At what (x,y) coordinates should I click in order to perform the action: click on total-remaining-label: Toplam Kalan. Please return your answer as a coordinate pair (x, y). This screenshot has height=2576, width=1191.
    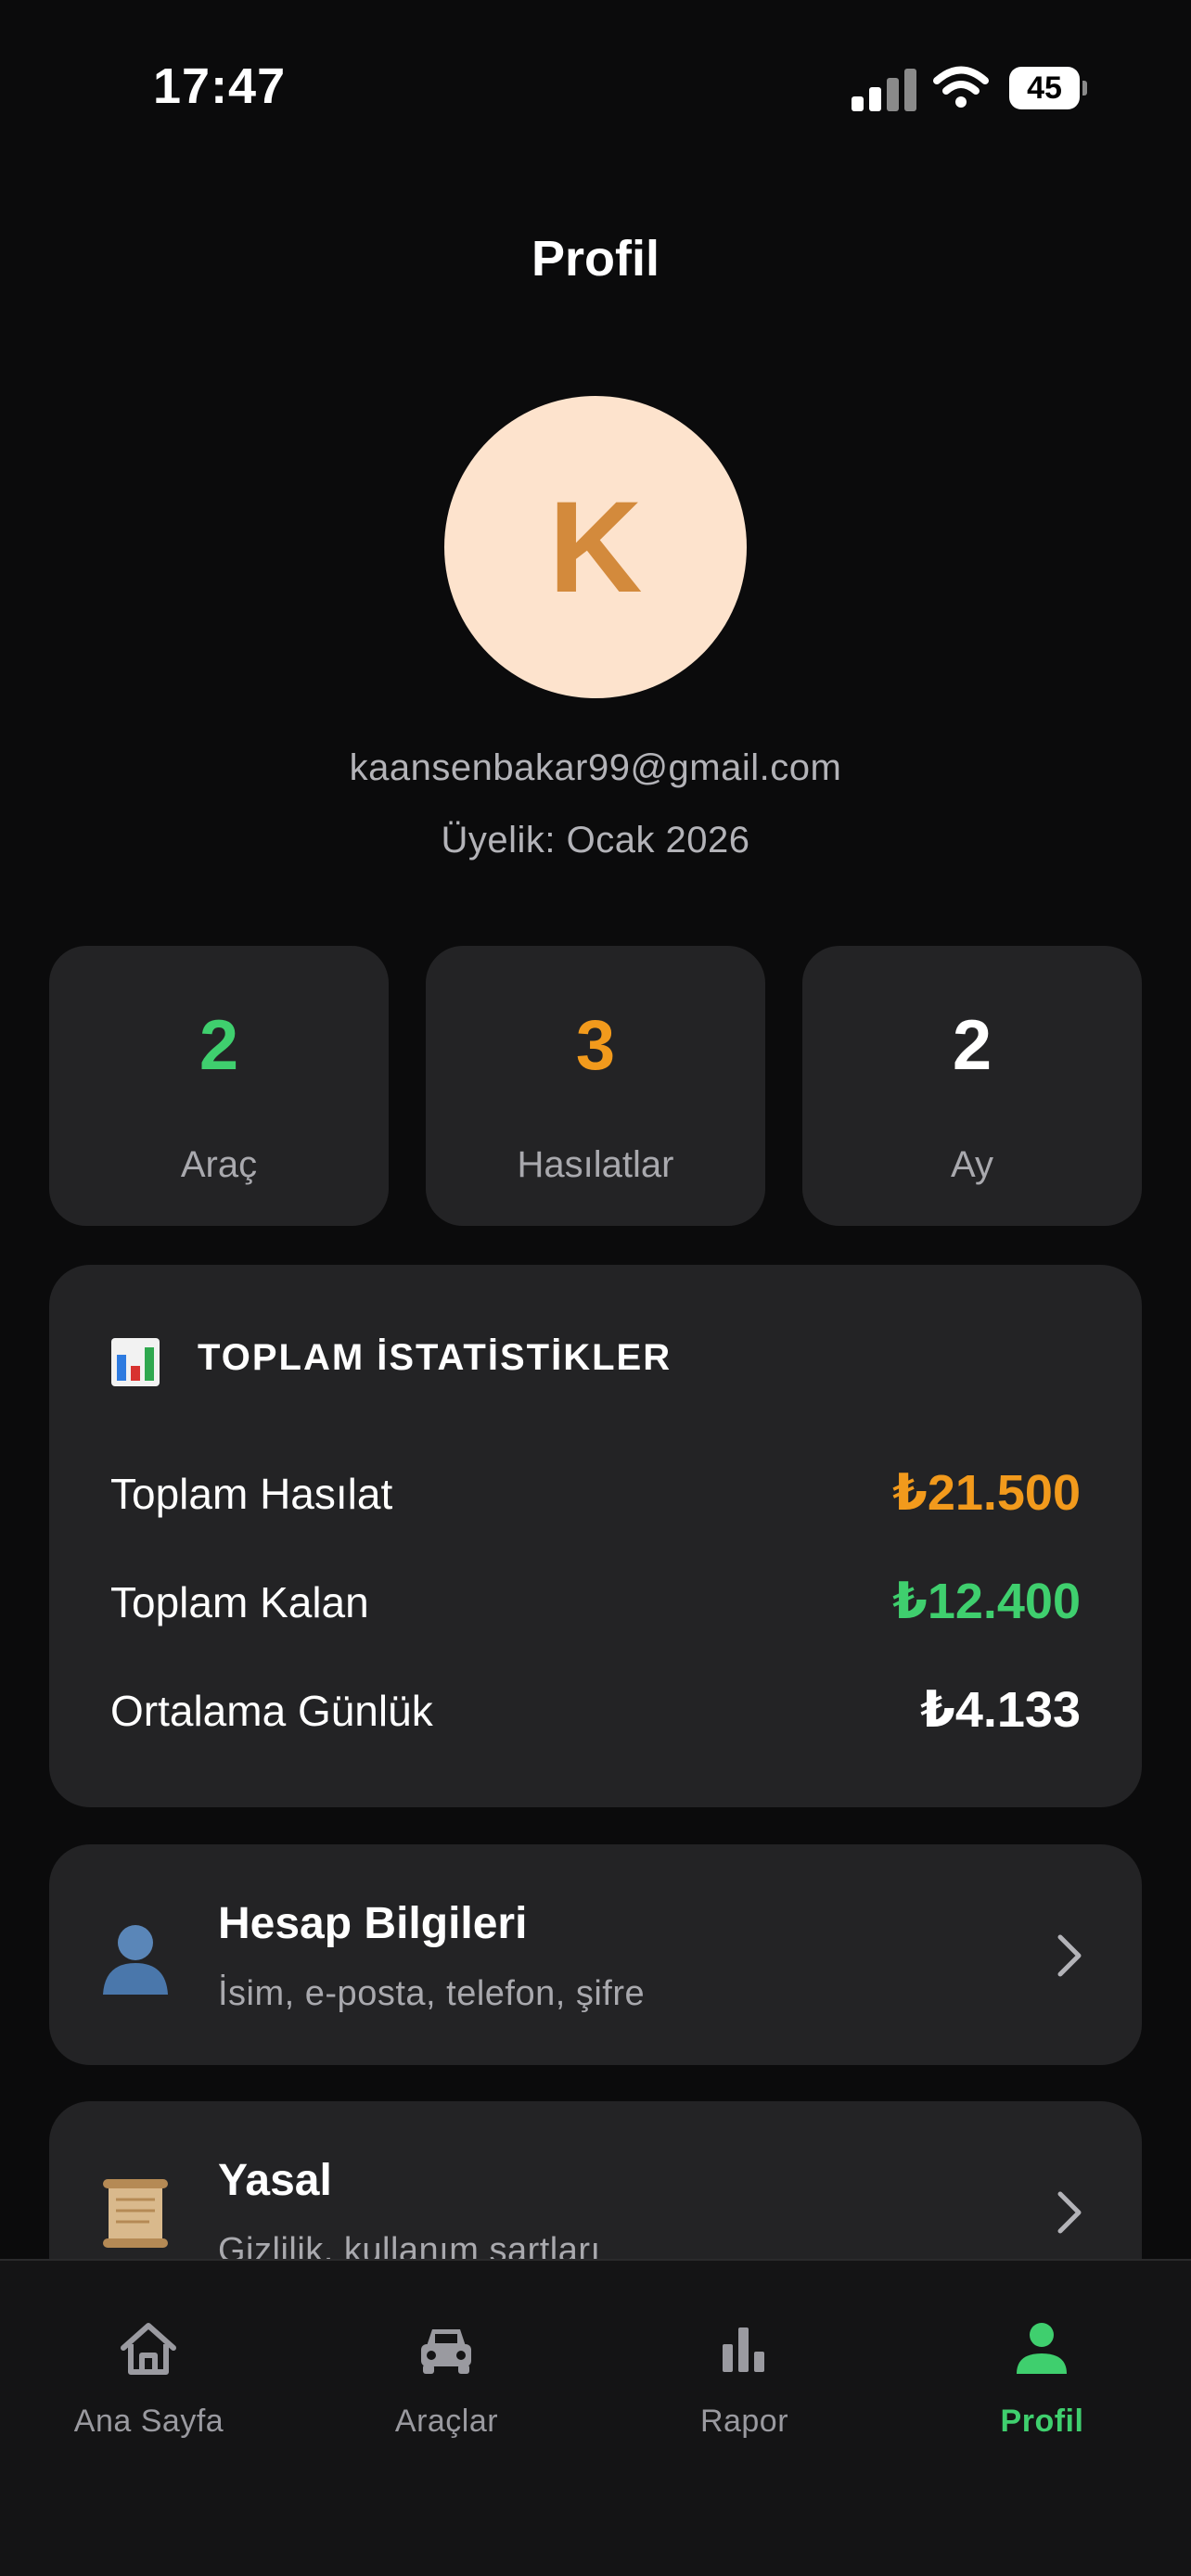
    Looking at the image, I should click on (239, 1602).